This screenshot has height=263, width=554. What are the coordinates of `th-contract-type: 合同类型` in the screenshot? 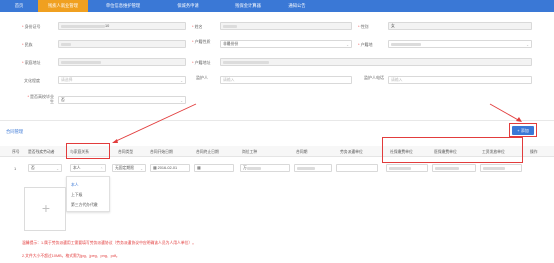 It's located at (126, 151).